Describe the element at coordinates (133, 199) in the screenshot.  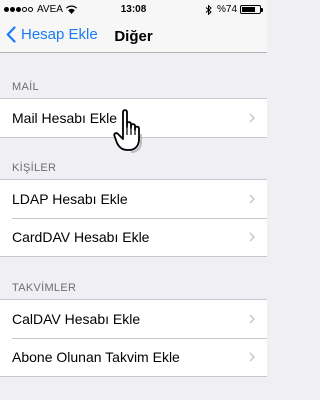
I see `row-add-ldap-account: LDAP Hesabı Ekle` at that location.